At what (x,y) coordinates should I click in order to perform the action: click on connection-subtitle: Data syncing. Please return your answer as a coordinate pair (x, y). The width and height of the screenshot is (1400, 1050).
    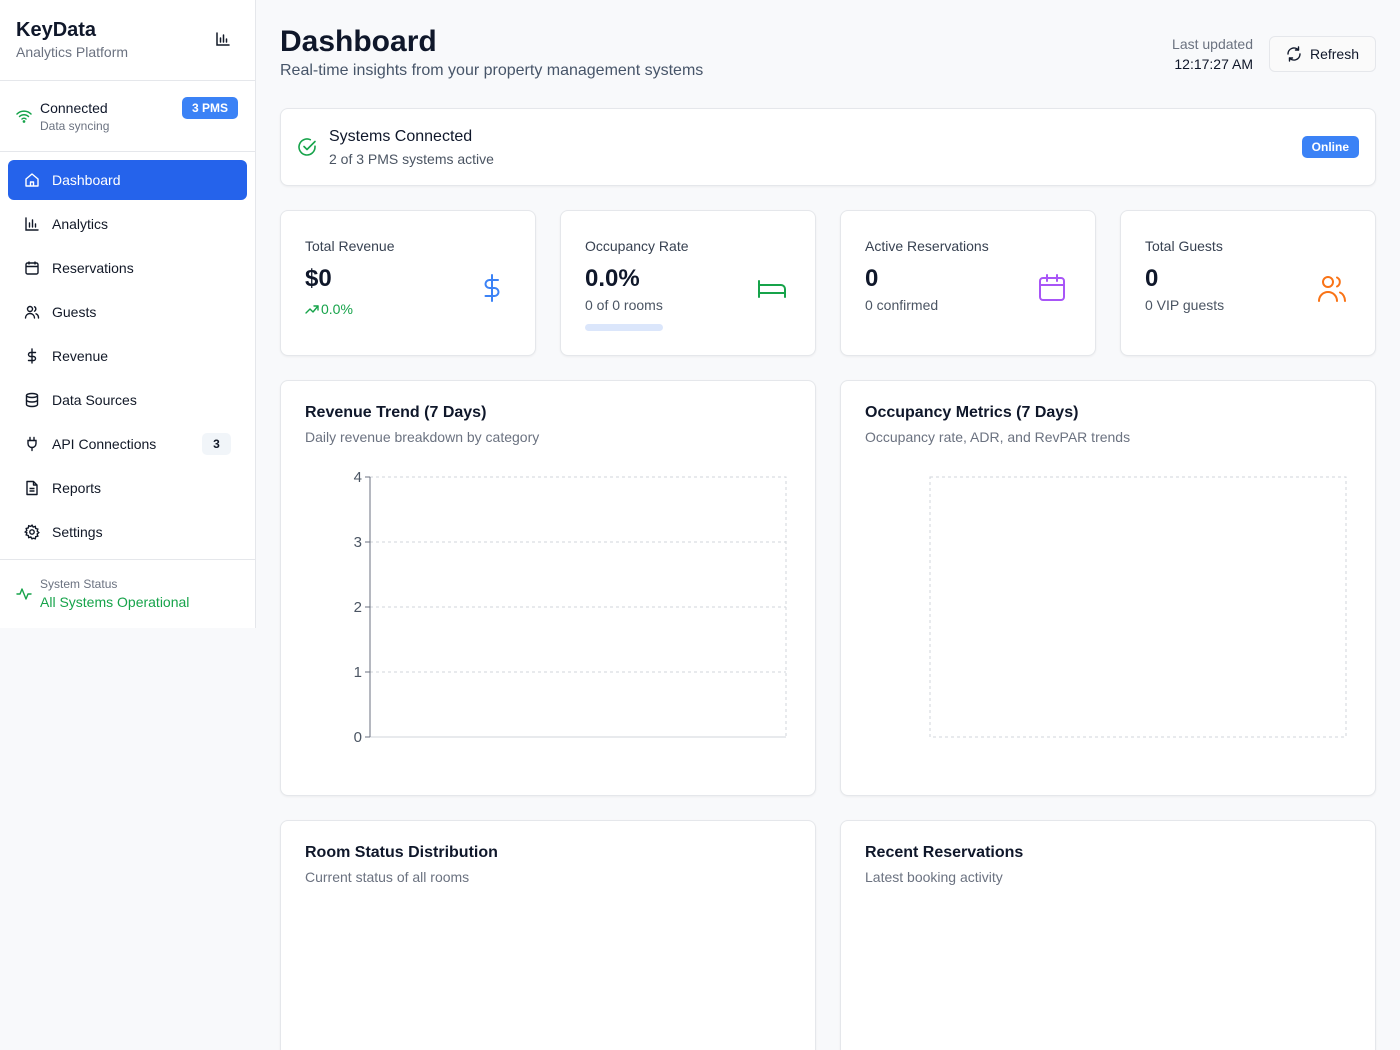
    Looking at the image, I should click on (75, 126).